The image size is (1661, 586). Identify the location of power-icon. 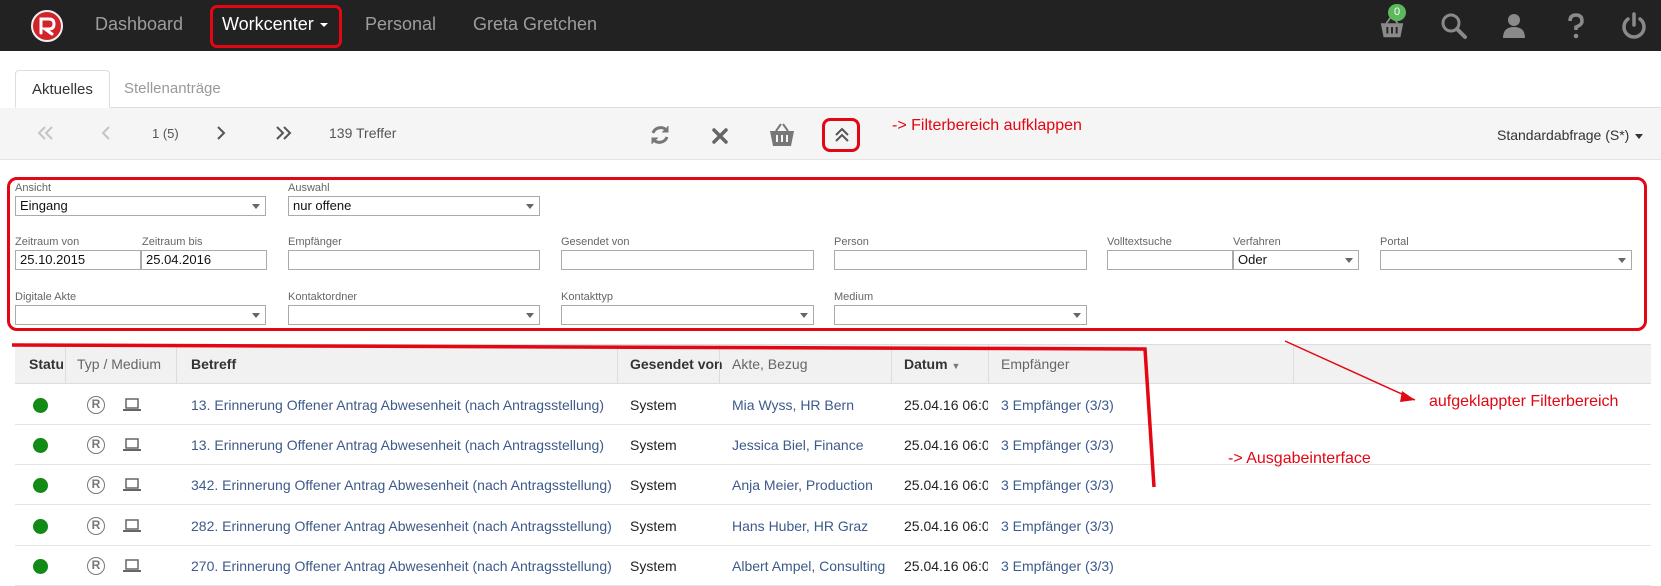
(1634, 26).